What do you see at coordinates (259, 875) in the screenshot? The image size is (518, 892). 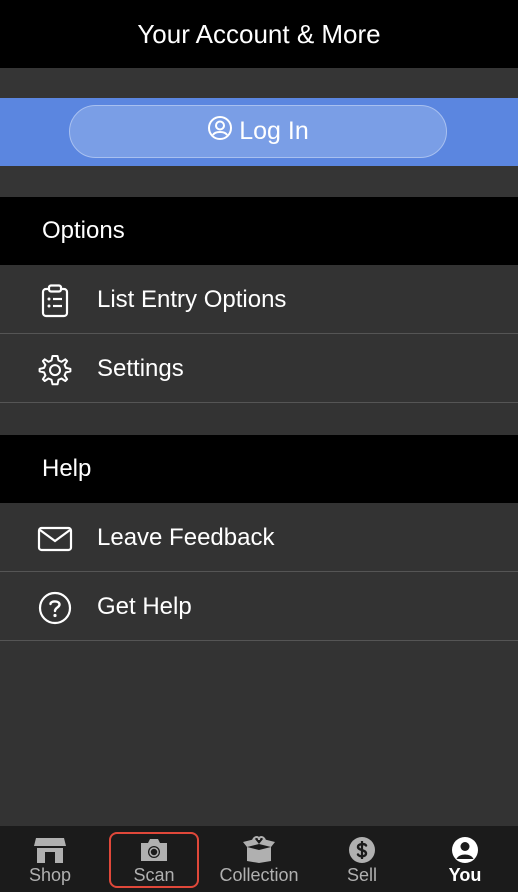 I see `tab-label: Collection` at bounding box center [259, 875].